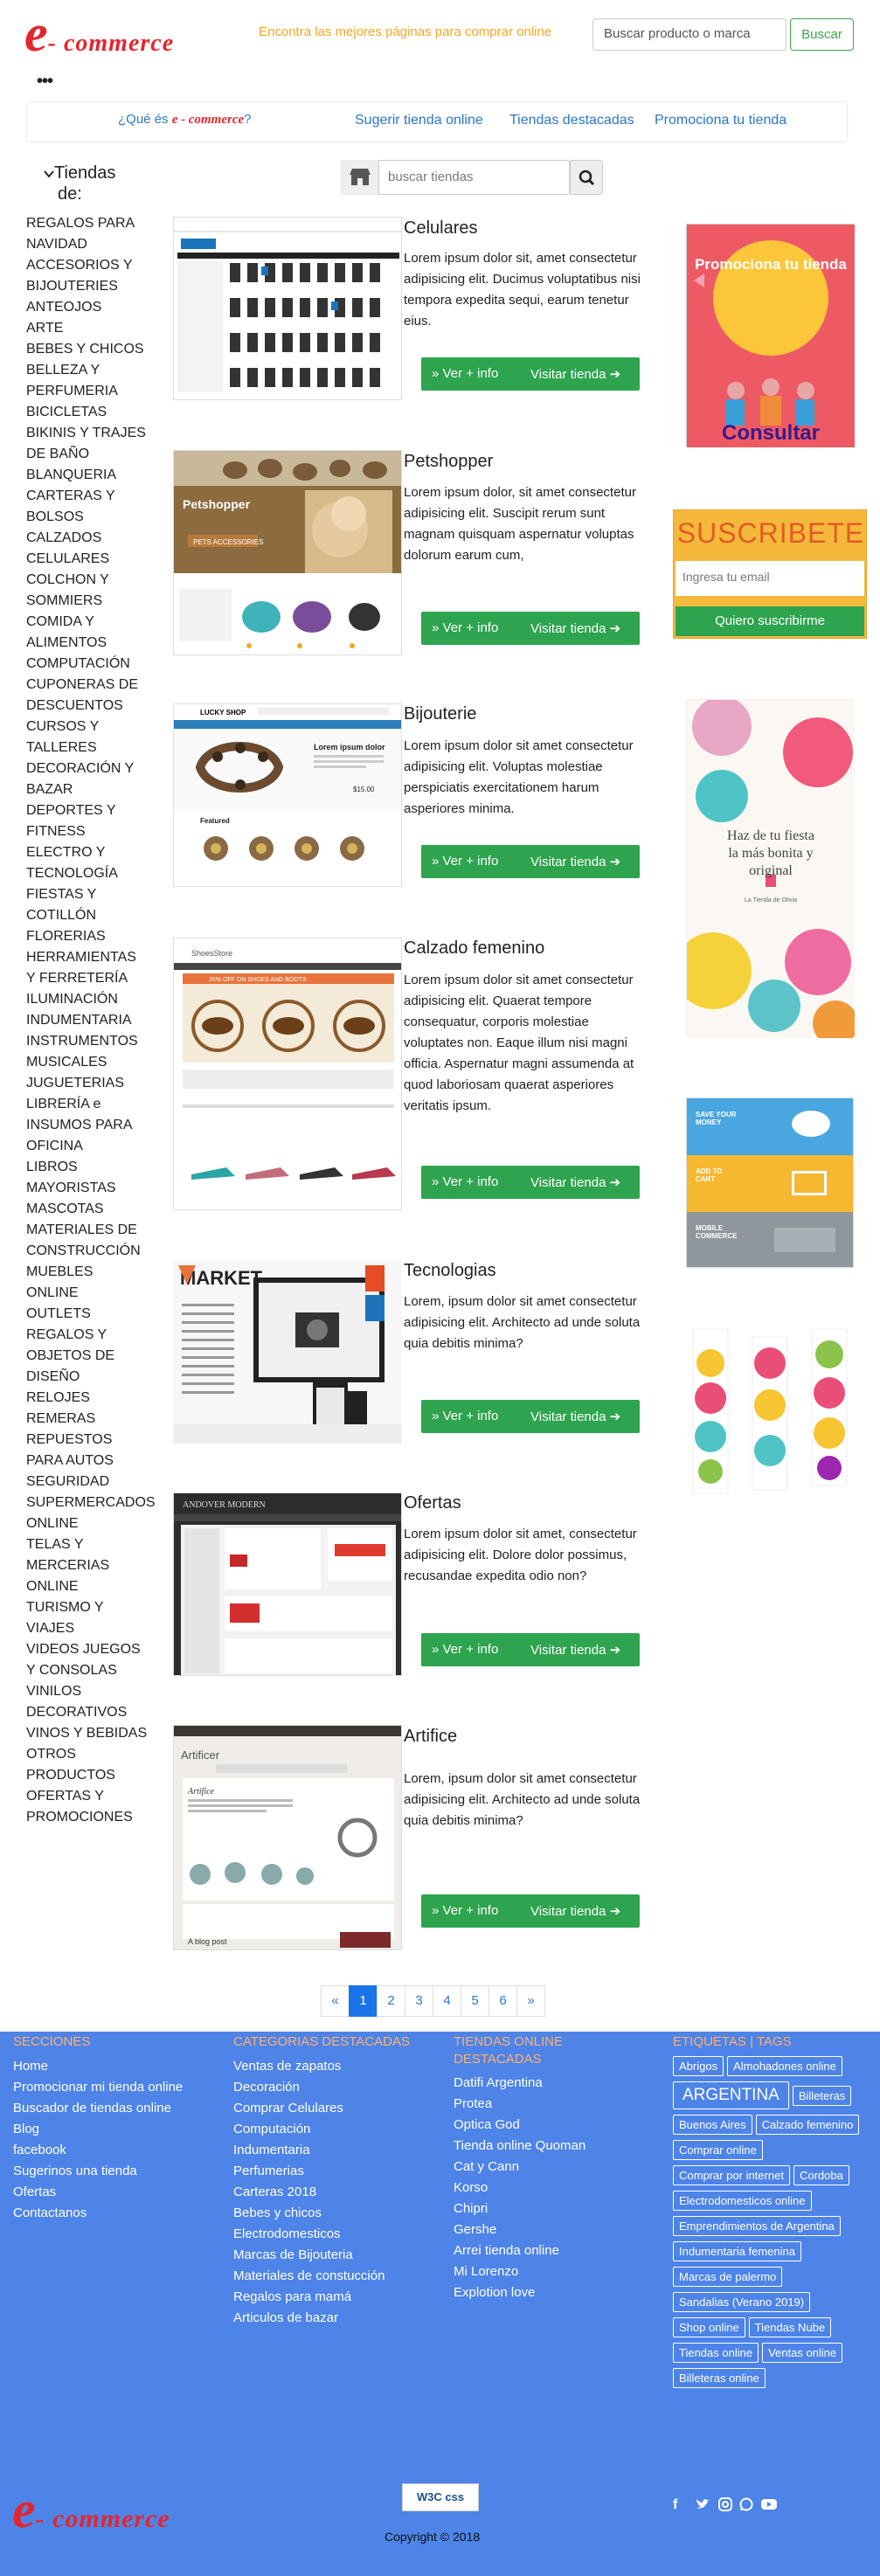  I want to click on store-thumbnail-artifice: Artificer Artifice A blog post, so click(287, 1837).